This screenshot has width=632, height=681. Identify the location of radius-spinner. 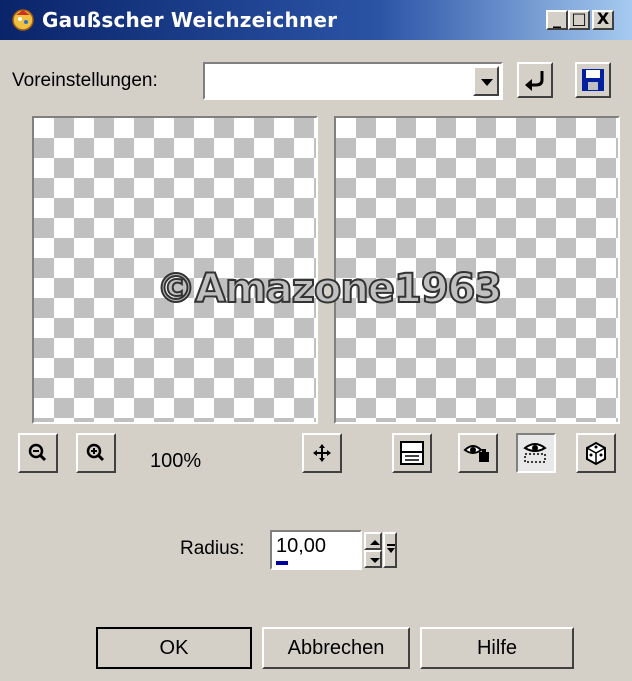
(373, 550).